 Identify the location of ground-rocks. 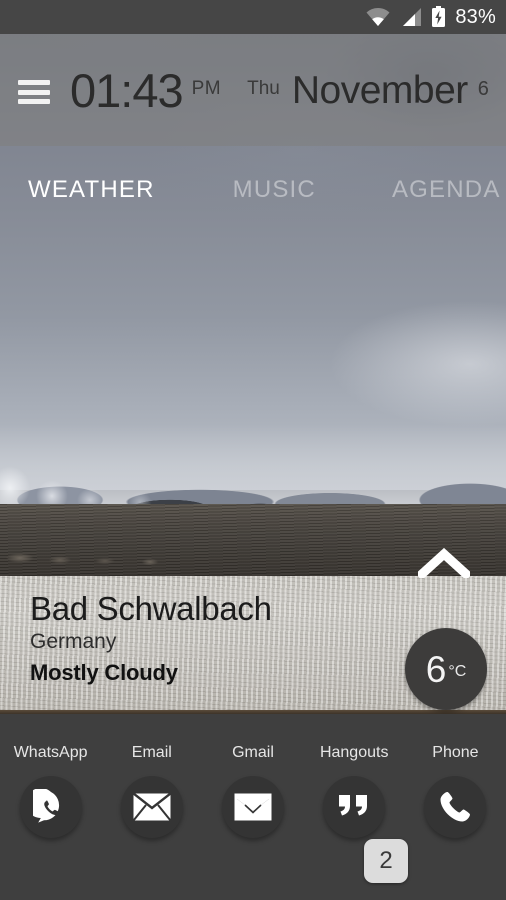
(100, 554).